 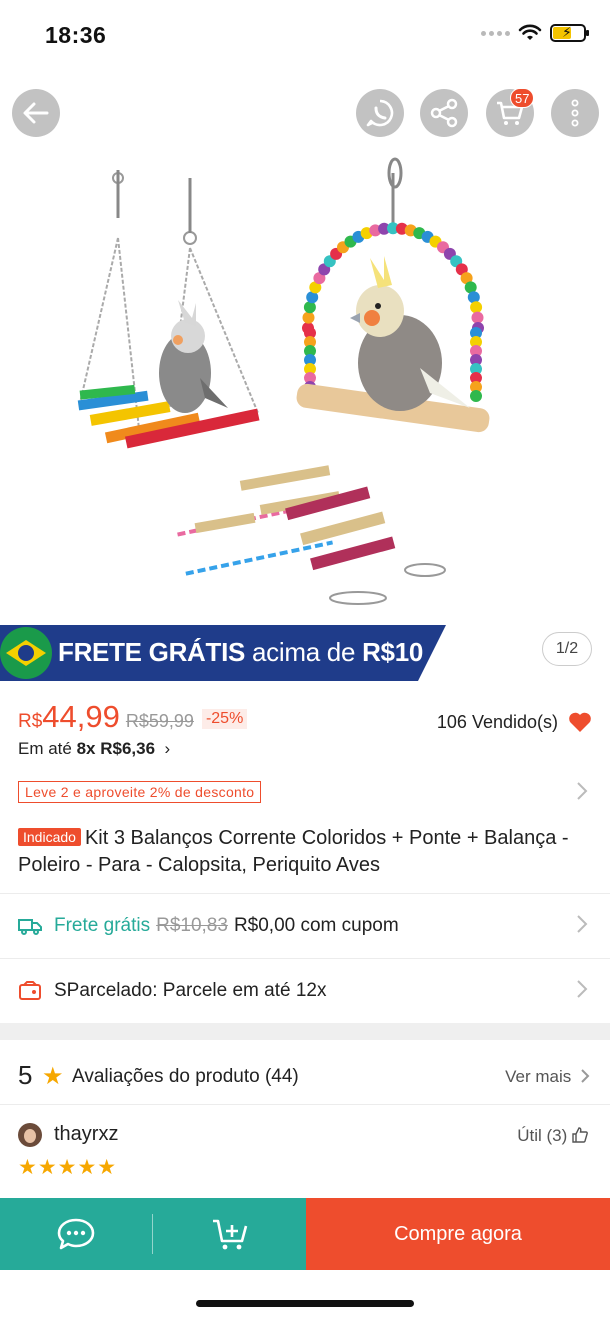 I want to click on chat-button, so click(x=76, y=1234).